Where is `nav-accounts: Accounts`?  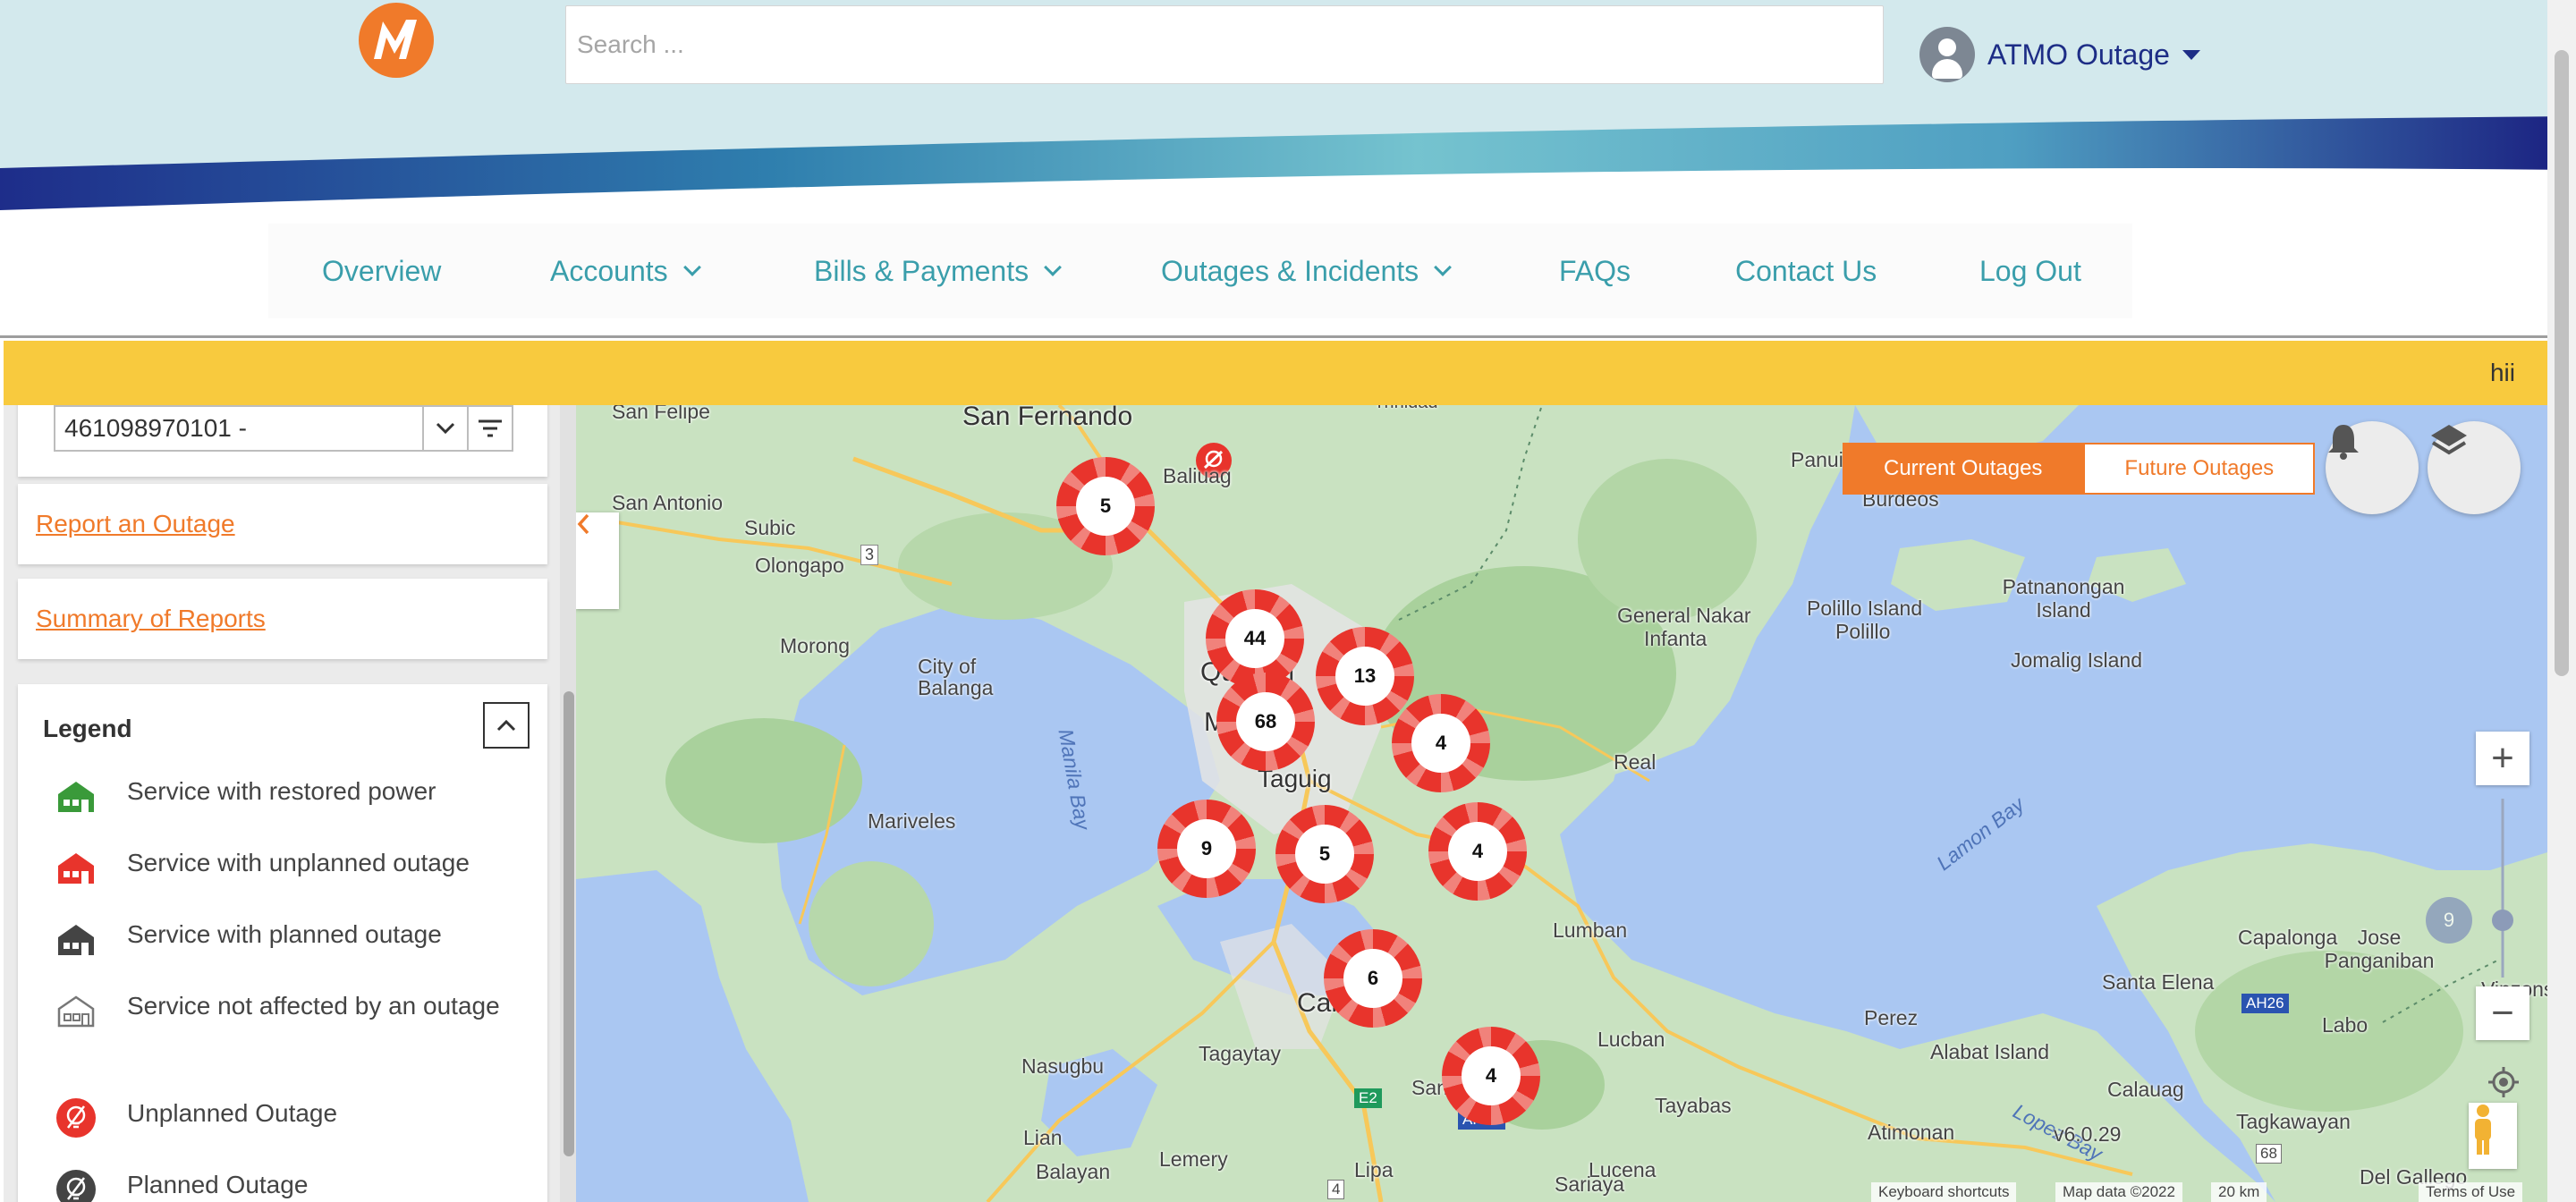
nav-accounts: Accounts is located at coordinates (625, 271).